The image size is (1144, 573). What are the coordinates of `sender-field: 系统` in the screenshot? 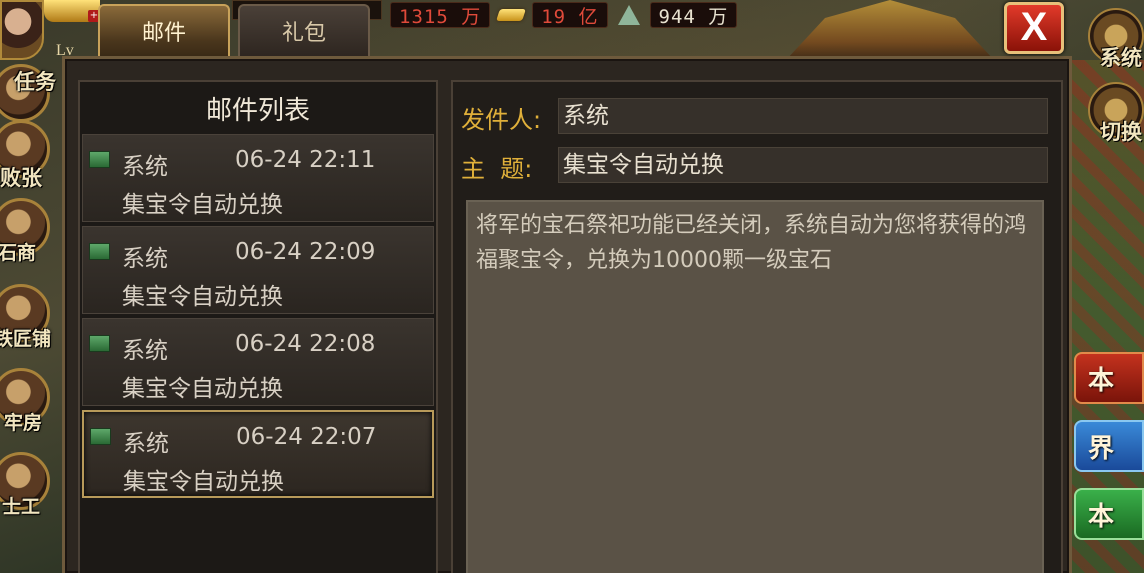 It's located at (803, 116).